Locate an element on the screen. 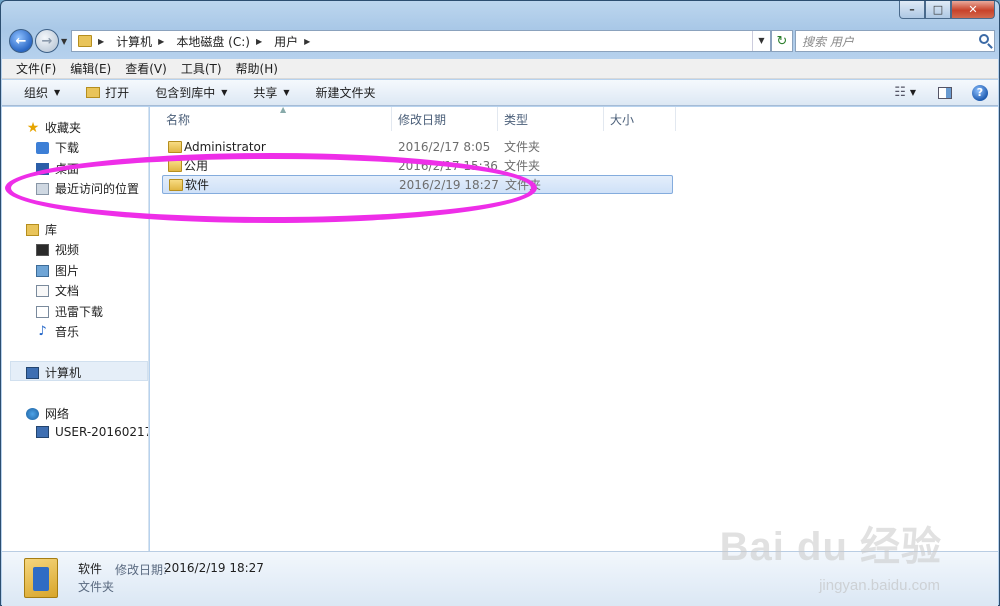  menu-edit: 编辑(E) is located at coordinates (90, 68).